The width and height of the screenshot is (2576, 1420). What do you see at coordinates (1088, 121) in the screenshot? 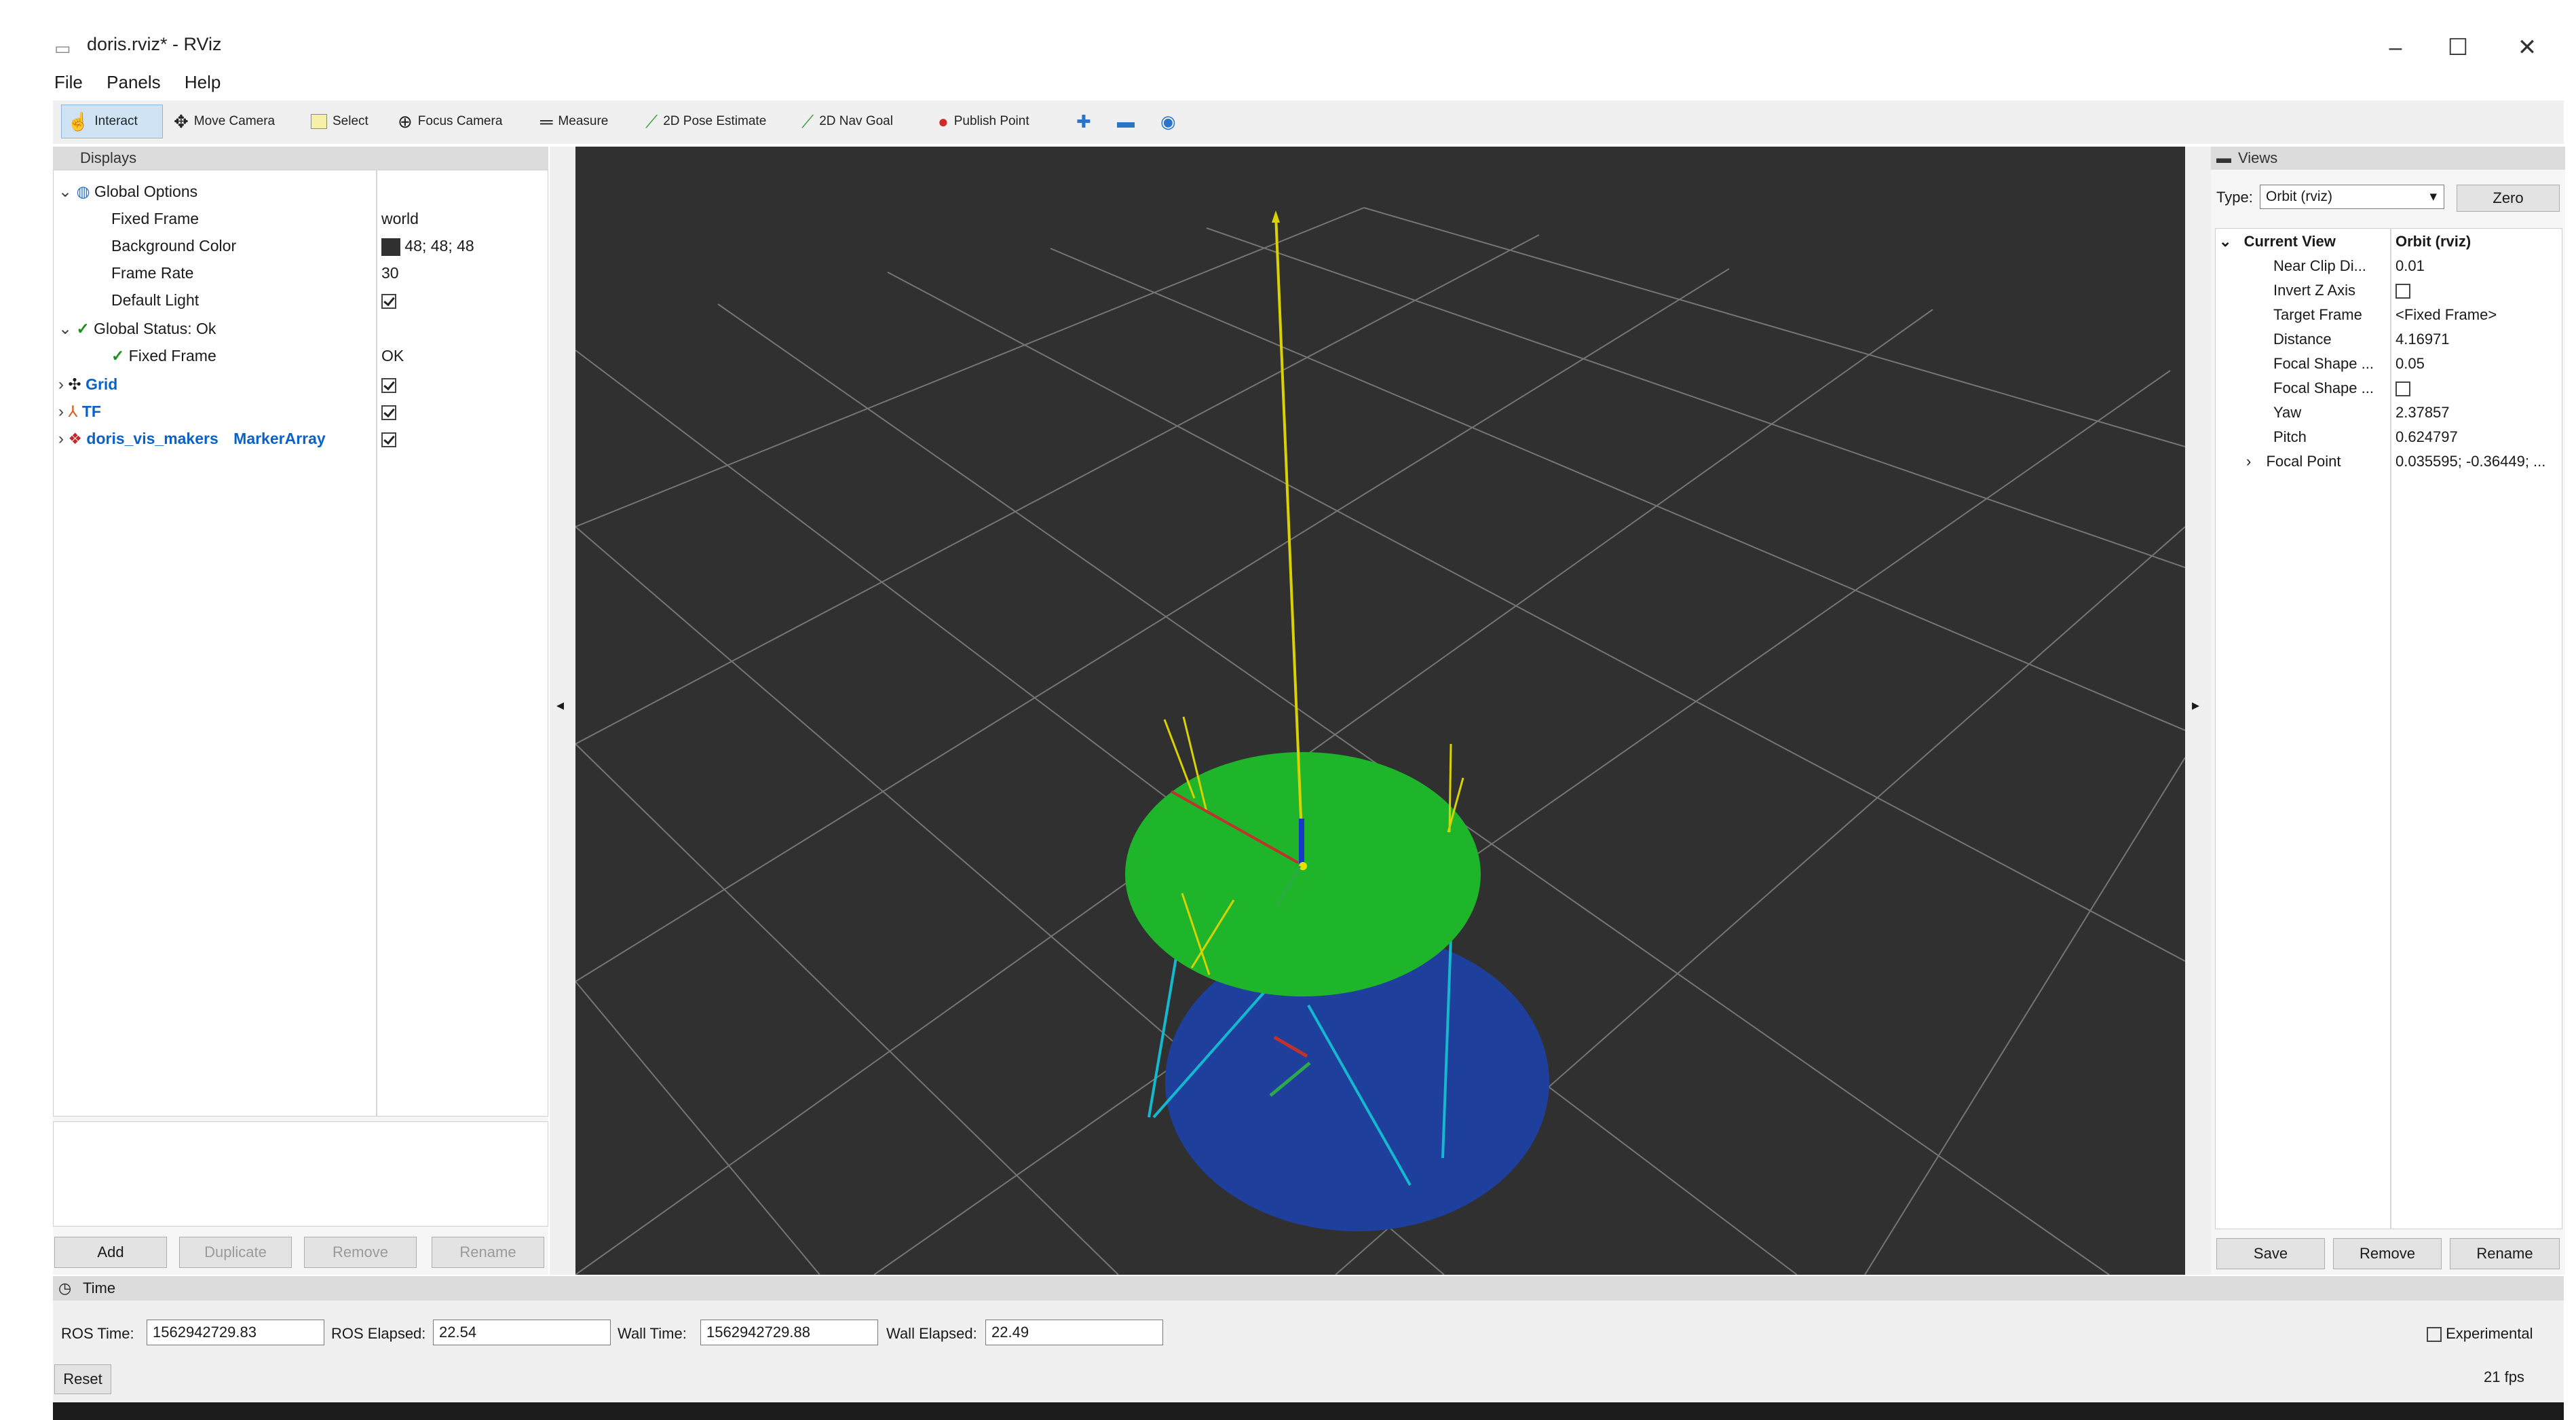
I see `add-tool-button: ✚` at bounding box center [1088, 121].